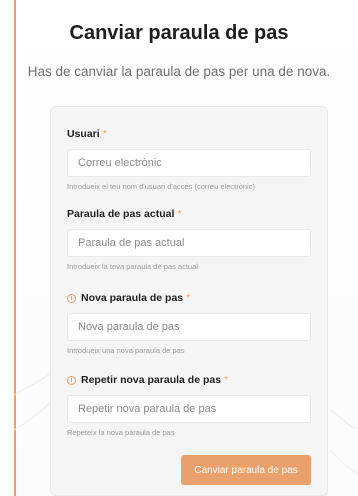  I want to click on change-password-button: Canviar paraula de pas, so click(246, 470).